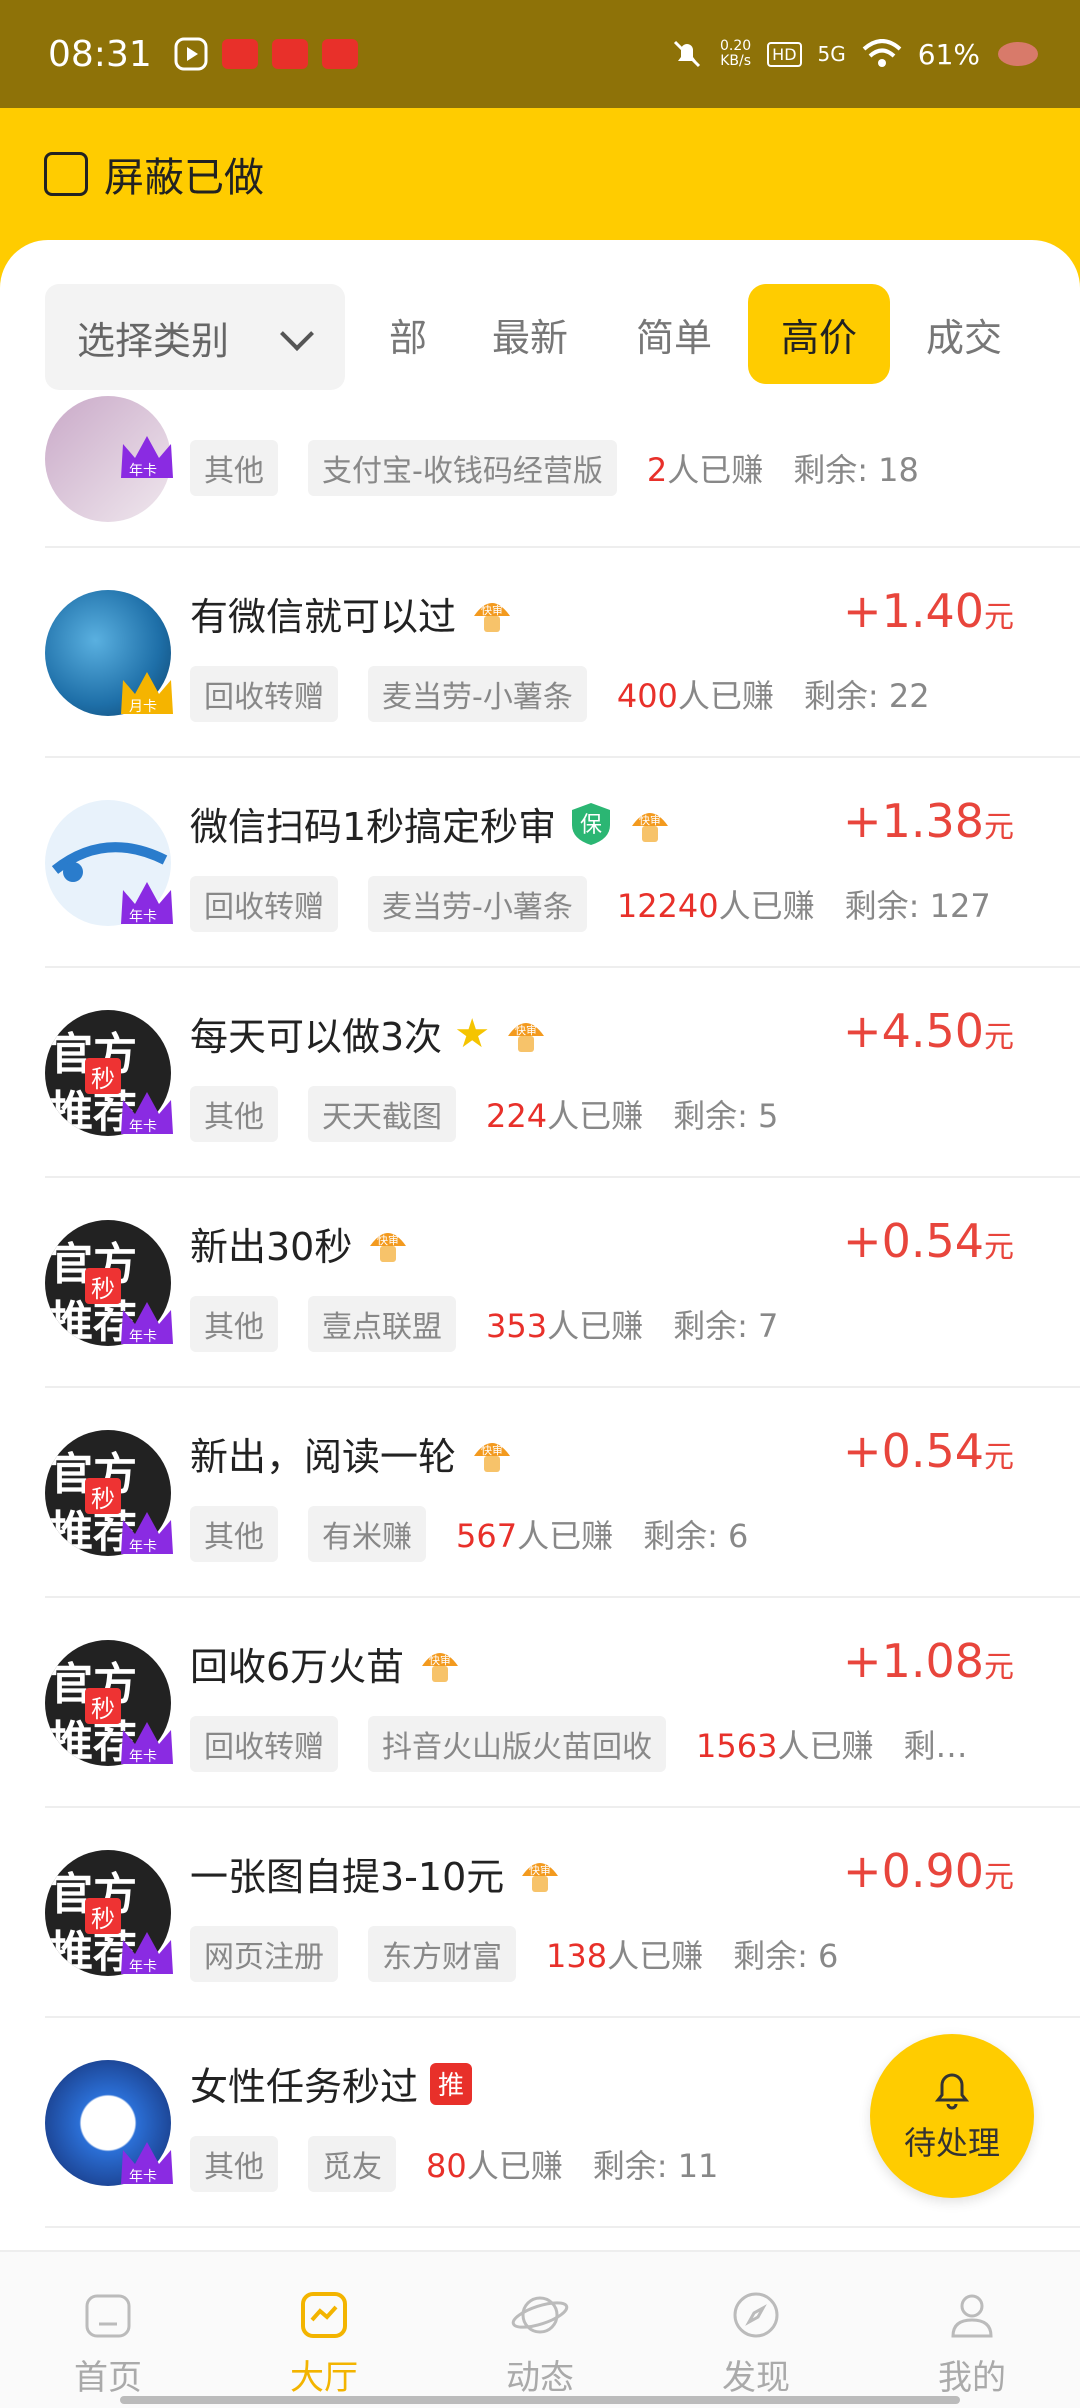  Describe the element at coordinates (819, 334) in the screenshot. I see `tab-high-price: 高价` at that location.